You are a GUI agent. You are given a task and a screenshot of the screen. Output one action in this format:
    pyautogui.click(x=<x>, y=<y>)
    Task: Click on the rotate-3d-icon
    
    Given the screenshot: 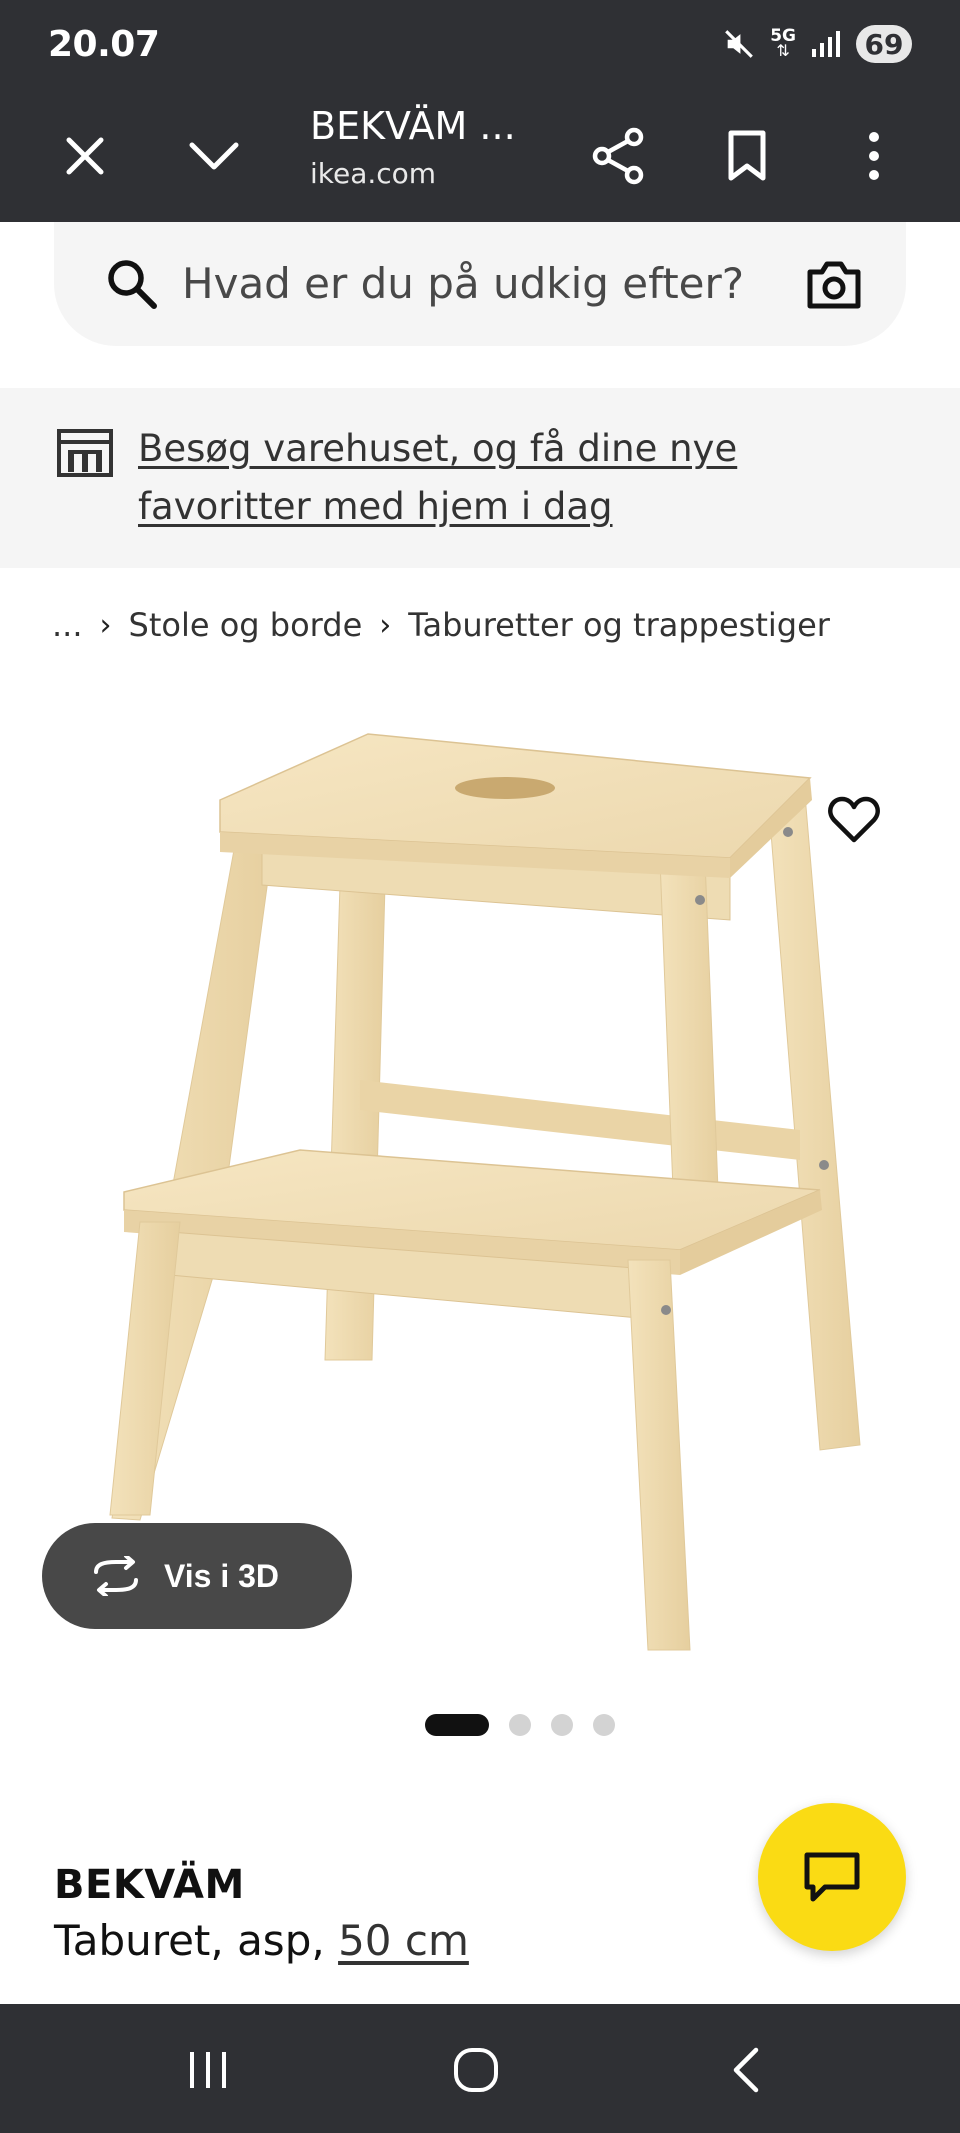 What is the action you would take?
    pyautogui.click(x=116, y=1576)
    